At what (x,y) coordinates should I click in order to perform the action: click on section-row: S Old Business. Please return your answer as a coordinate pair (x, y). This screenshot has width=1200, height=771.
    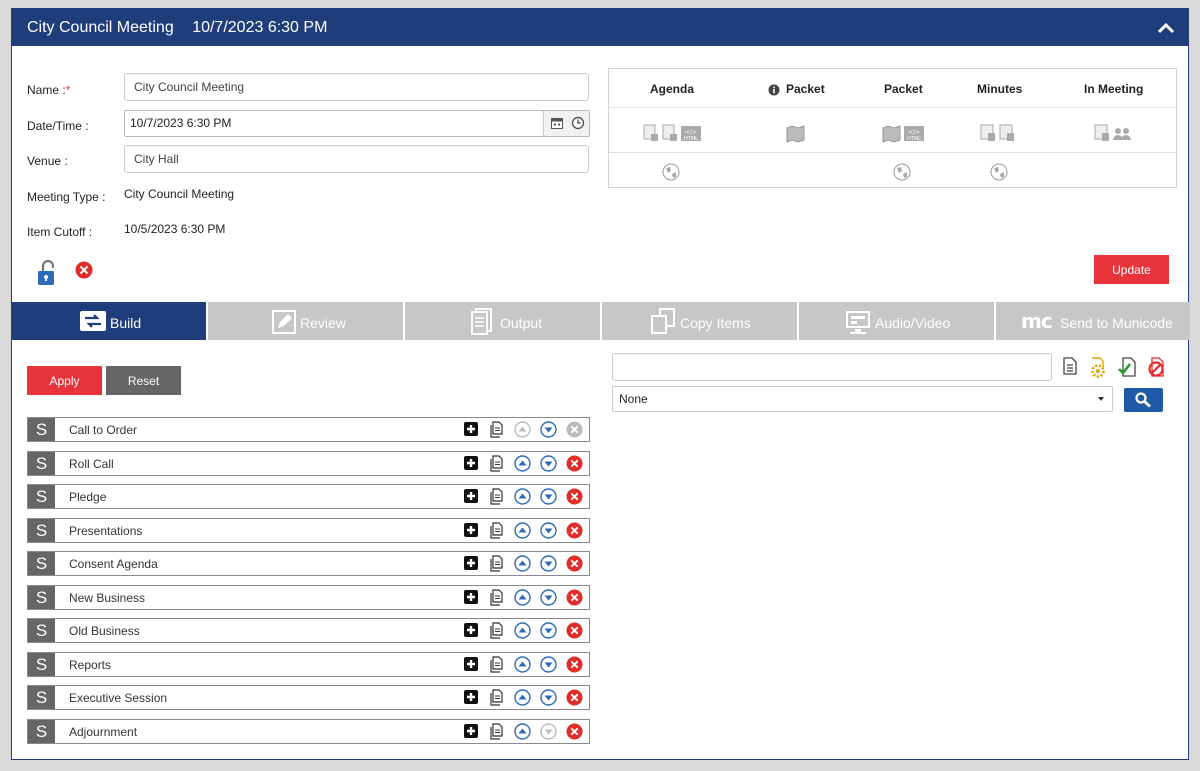
    Looking at the image, I should click on (308, 630).